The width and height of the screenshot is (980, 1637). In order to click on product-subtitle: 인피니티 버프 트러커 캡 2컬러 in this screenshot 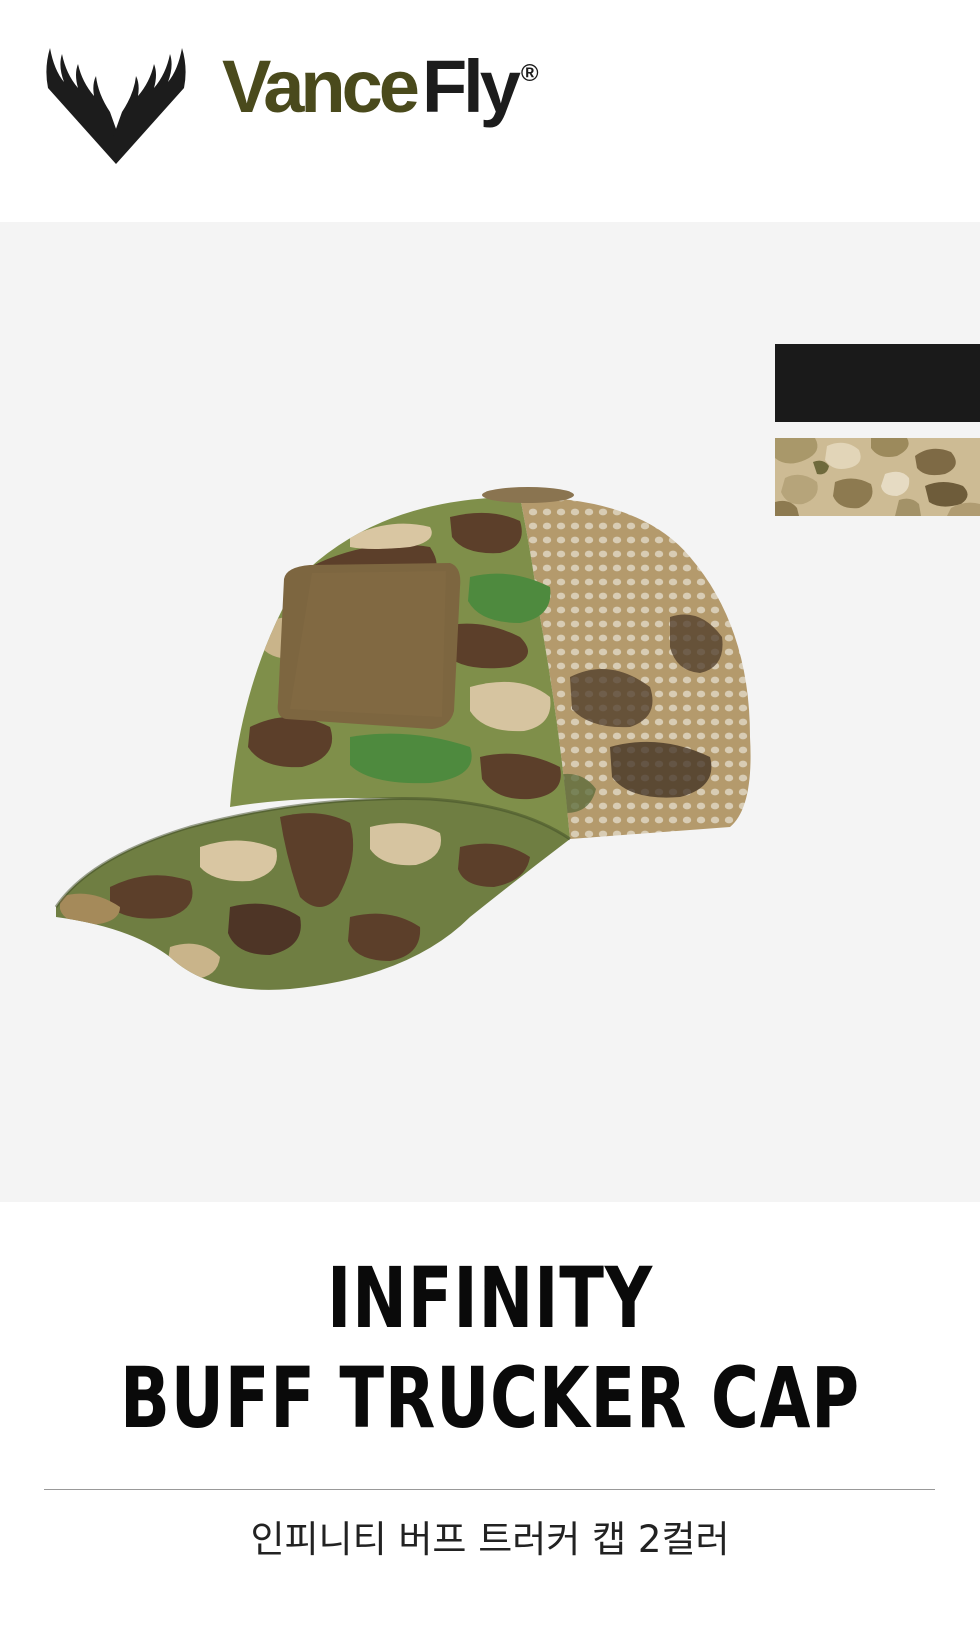, I will do `click(490, 1539)`.